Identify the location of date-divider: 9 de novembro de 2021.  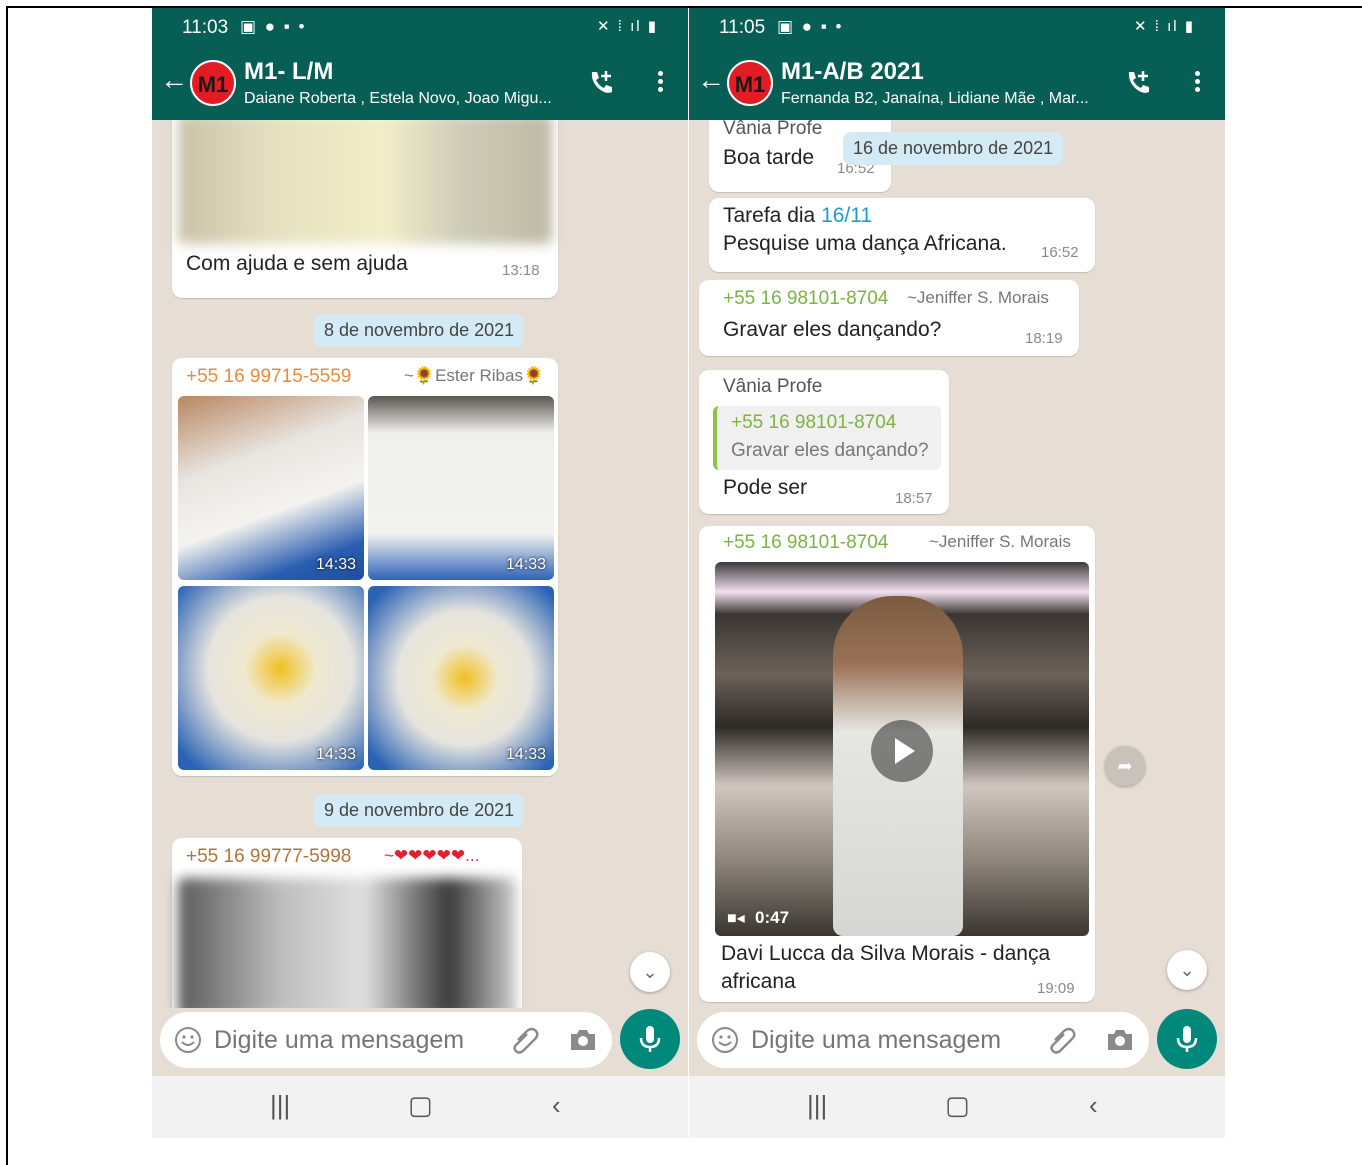
(419, 810).